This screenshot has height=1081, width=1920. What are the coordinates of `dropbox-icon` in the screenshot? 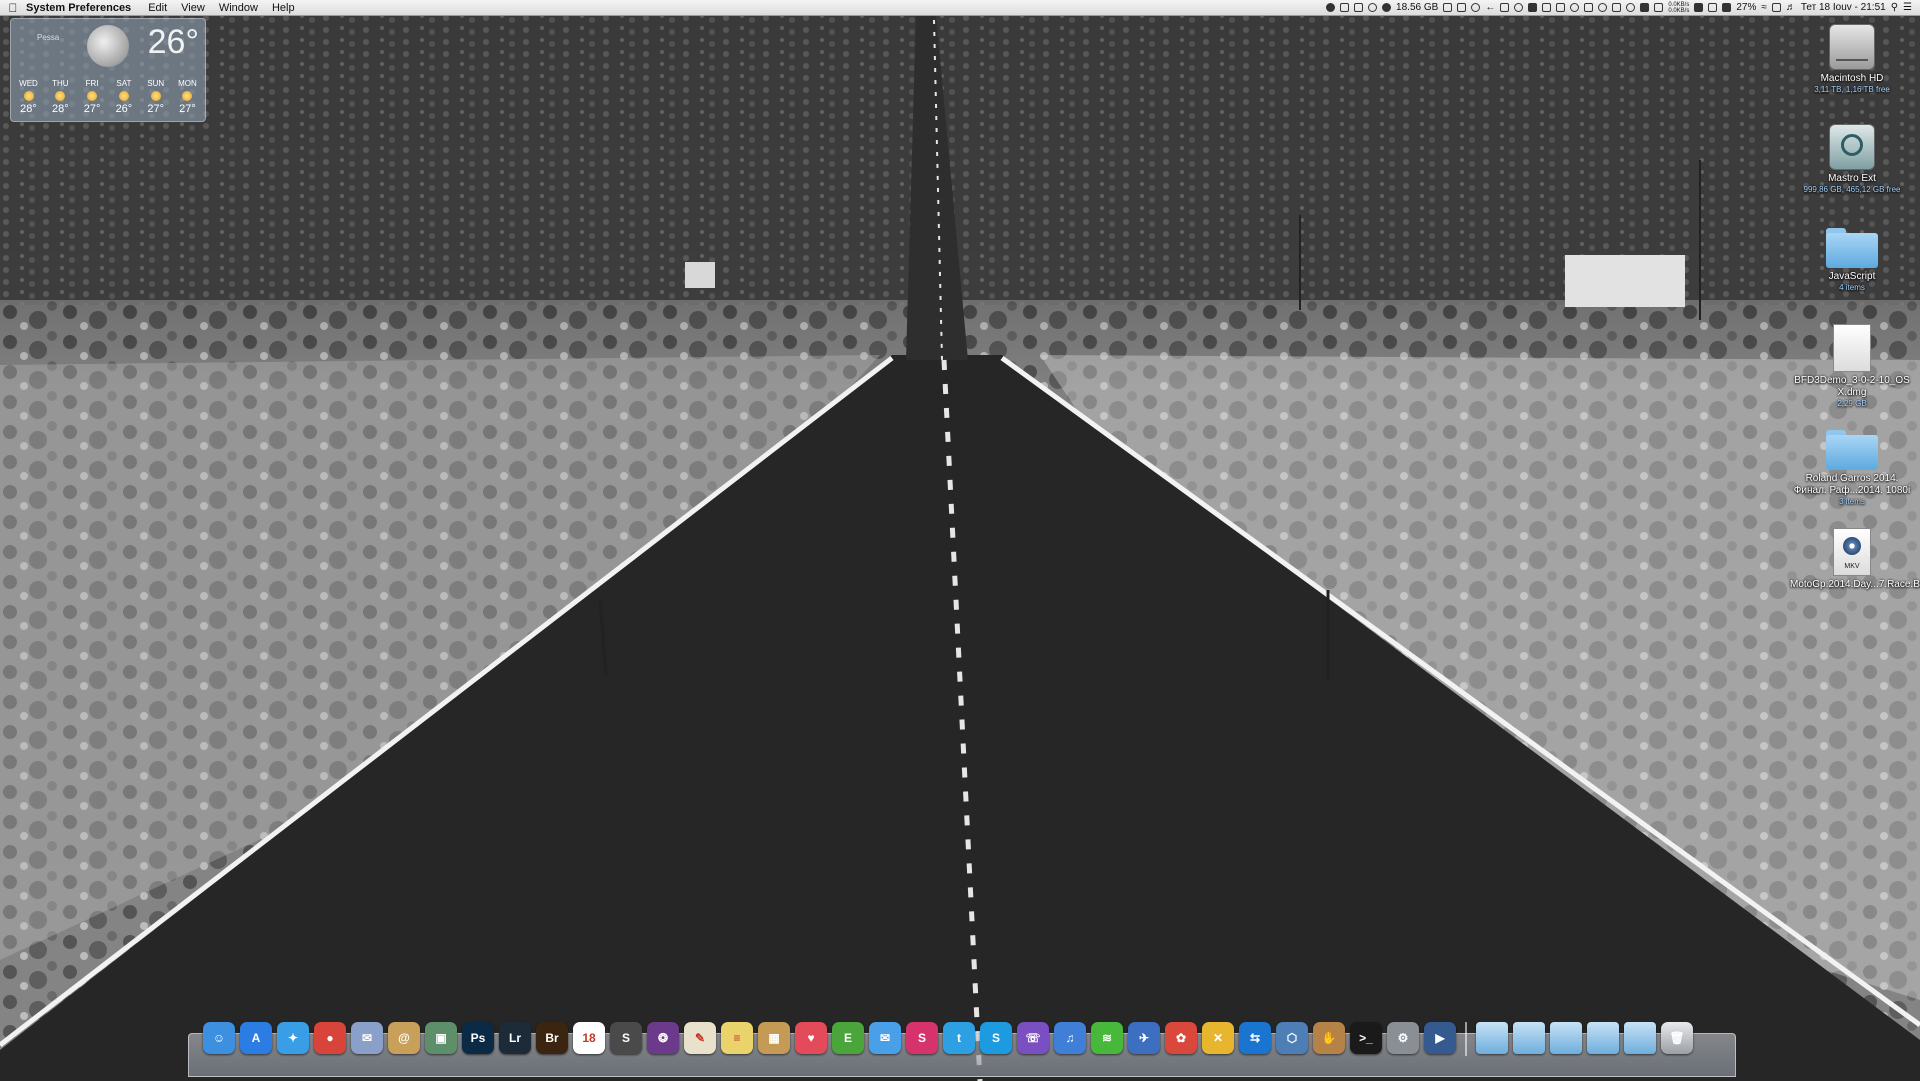 It's located at (1345, 7).